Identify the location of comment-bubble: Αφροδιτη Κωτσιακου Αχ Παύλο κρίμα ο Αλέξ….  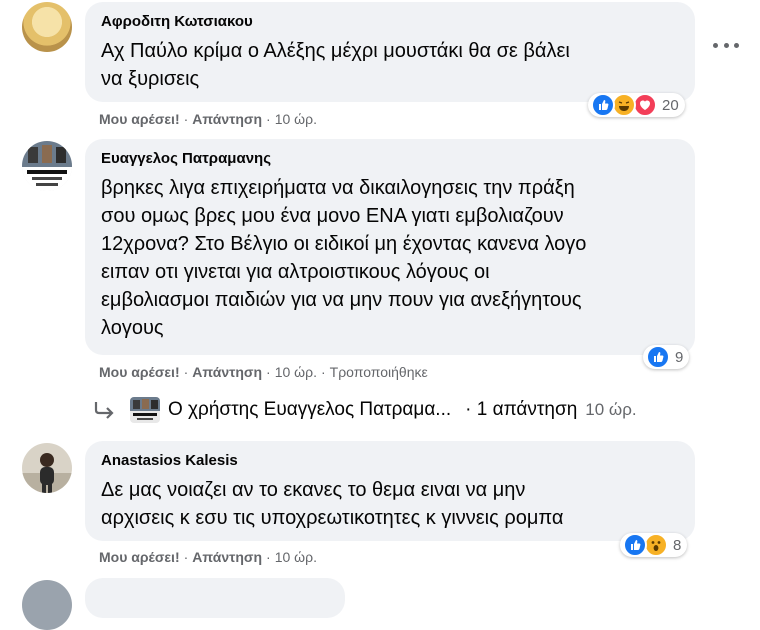
(390, 52).